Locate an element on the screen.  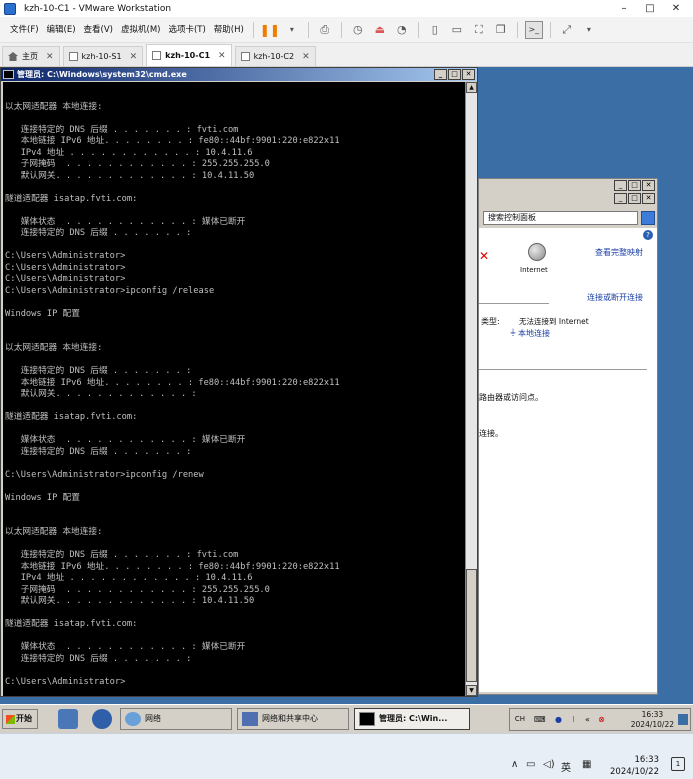
thumbnail-view-icon: ▭ is located at coordinates (457, 30).